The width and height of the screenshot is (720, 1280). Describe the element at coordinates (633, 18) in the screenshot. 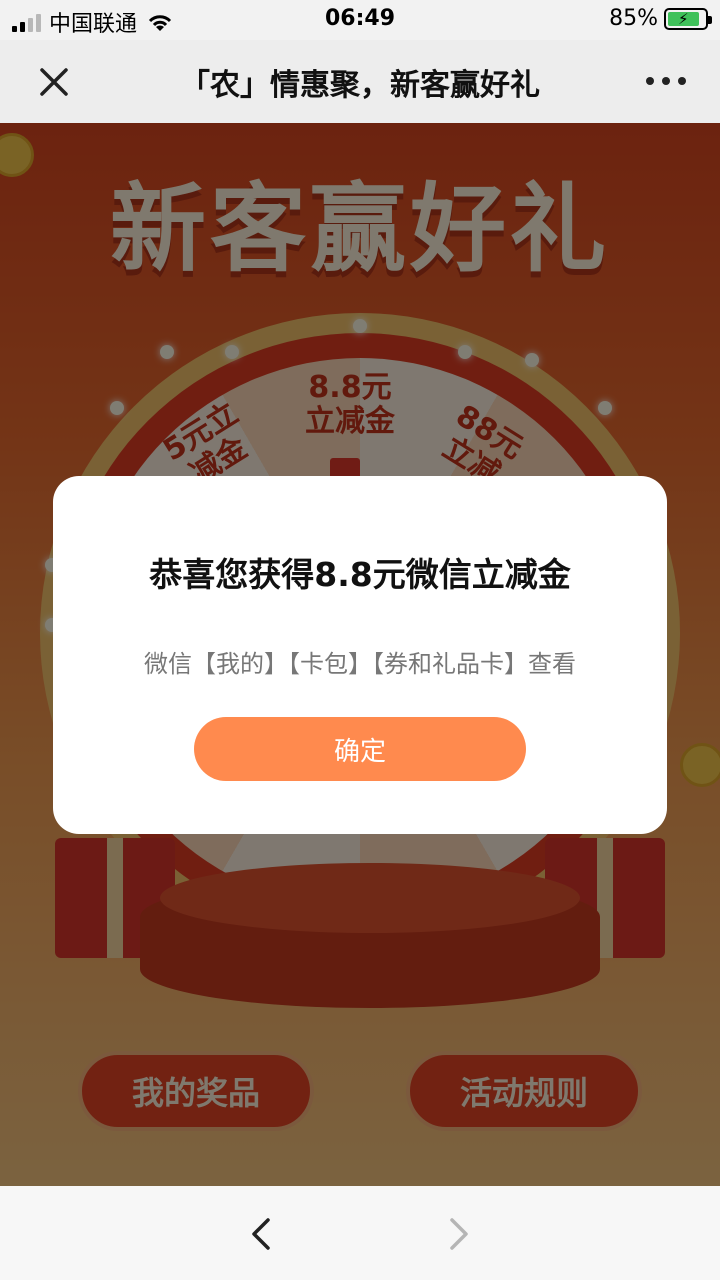

I see `battery-percent: 85%` at that location.